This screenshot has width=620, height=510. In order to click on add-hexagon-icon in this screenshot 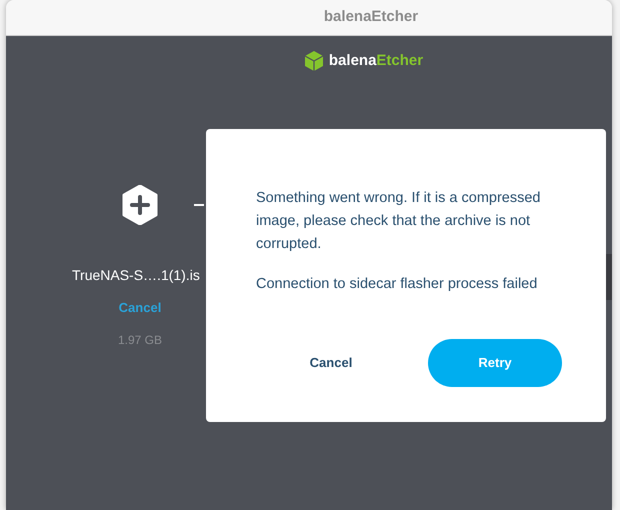, I will do `click(140, 204)`.